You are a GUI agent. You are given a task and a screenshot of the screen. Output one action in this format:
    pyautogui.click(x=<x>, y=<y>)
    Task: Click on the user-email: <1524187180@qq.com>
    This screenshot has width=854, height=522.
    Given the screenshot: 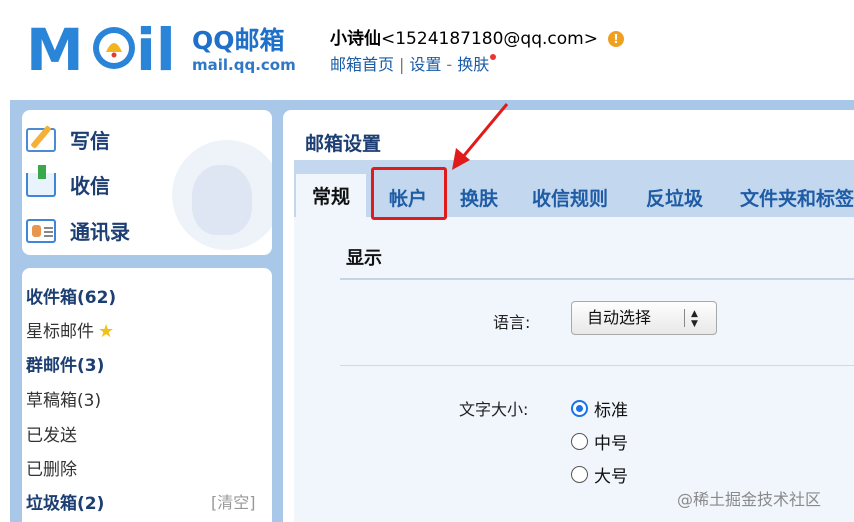 What is the action you would take?
    pyautogui.click(x=489, y=39)
    